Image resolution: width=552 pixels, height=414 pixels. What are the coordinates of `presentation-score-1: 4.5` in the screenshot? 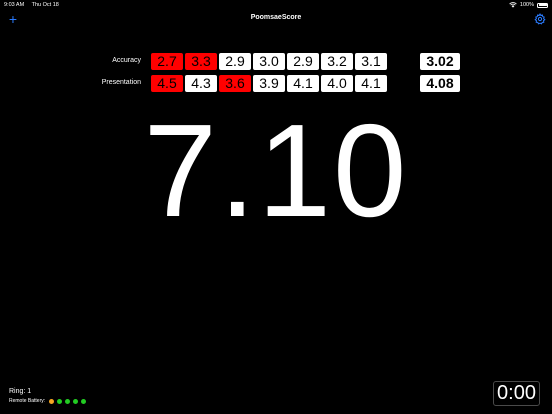 It's located at (167, 83).